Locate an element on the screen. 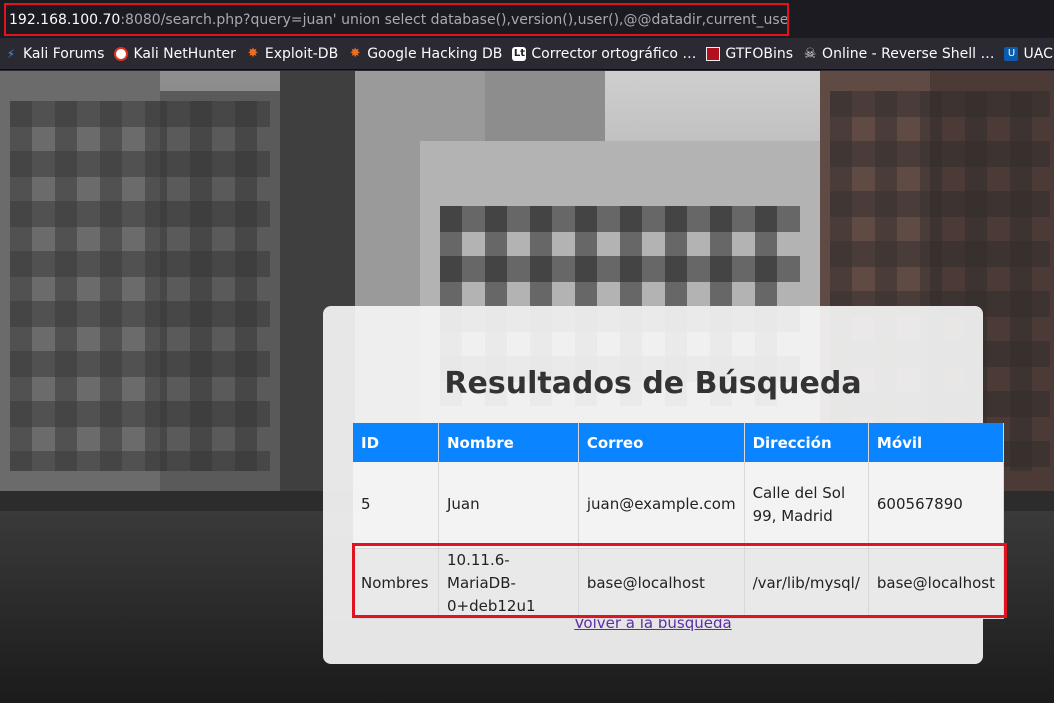 Image resolution: width=1054 pixels, height=703 pixels. bookmark-label: Google Hacking DB is located at coordinates (435, 53).